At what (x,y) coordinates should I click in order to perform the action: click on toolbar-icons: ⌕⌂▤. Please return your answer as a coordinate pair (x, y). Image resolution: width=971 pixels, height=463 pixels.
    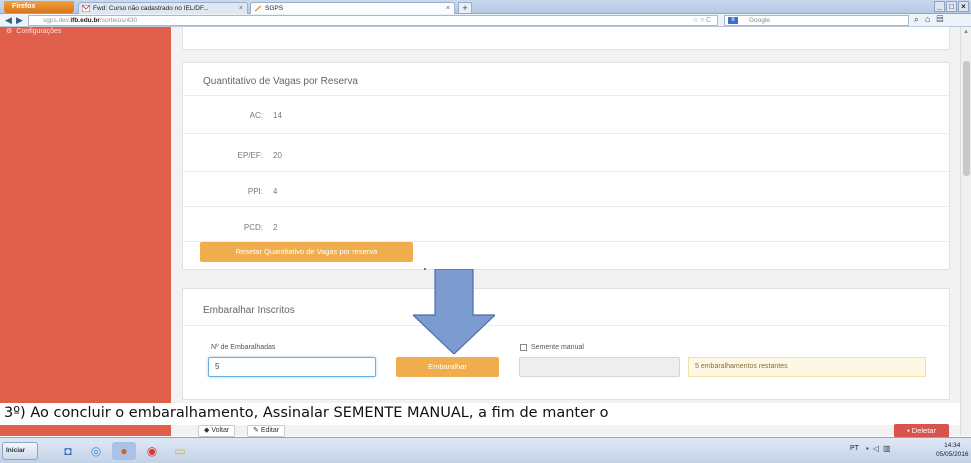
    Looking at the image, I should click on (931, 19).